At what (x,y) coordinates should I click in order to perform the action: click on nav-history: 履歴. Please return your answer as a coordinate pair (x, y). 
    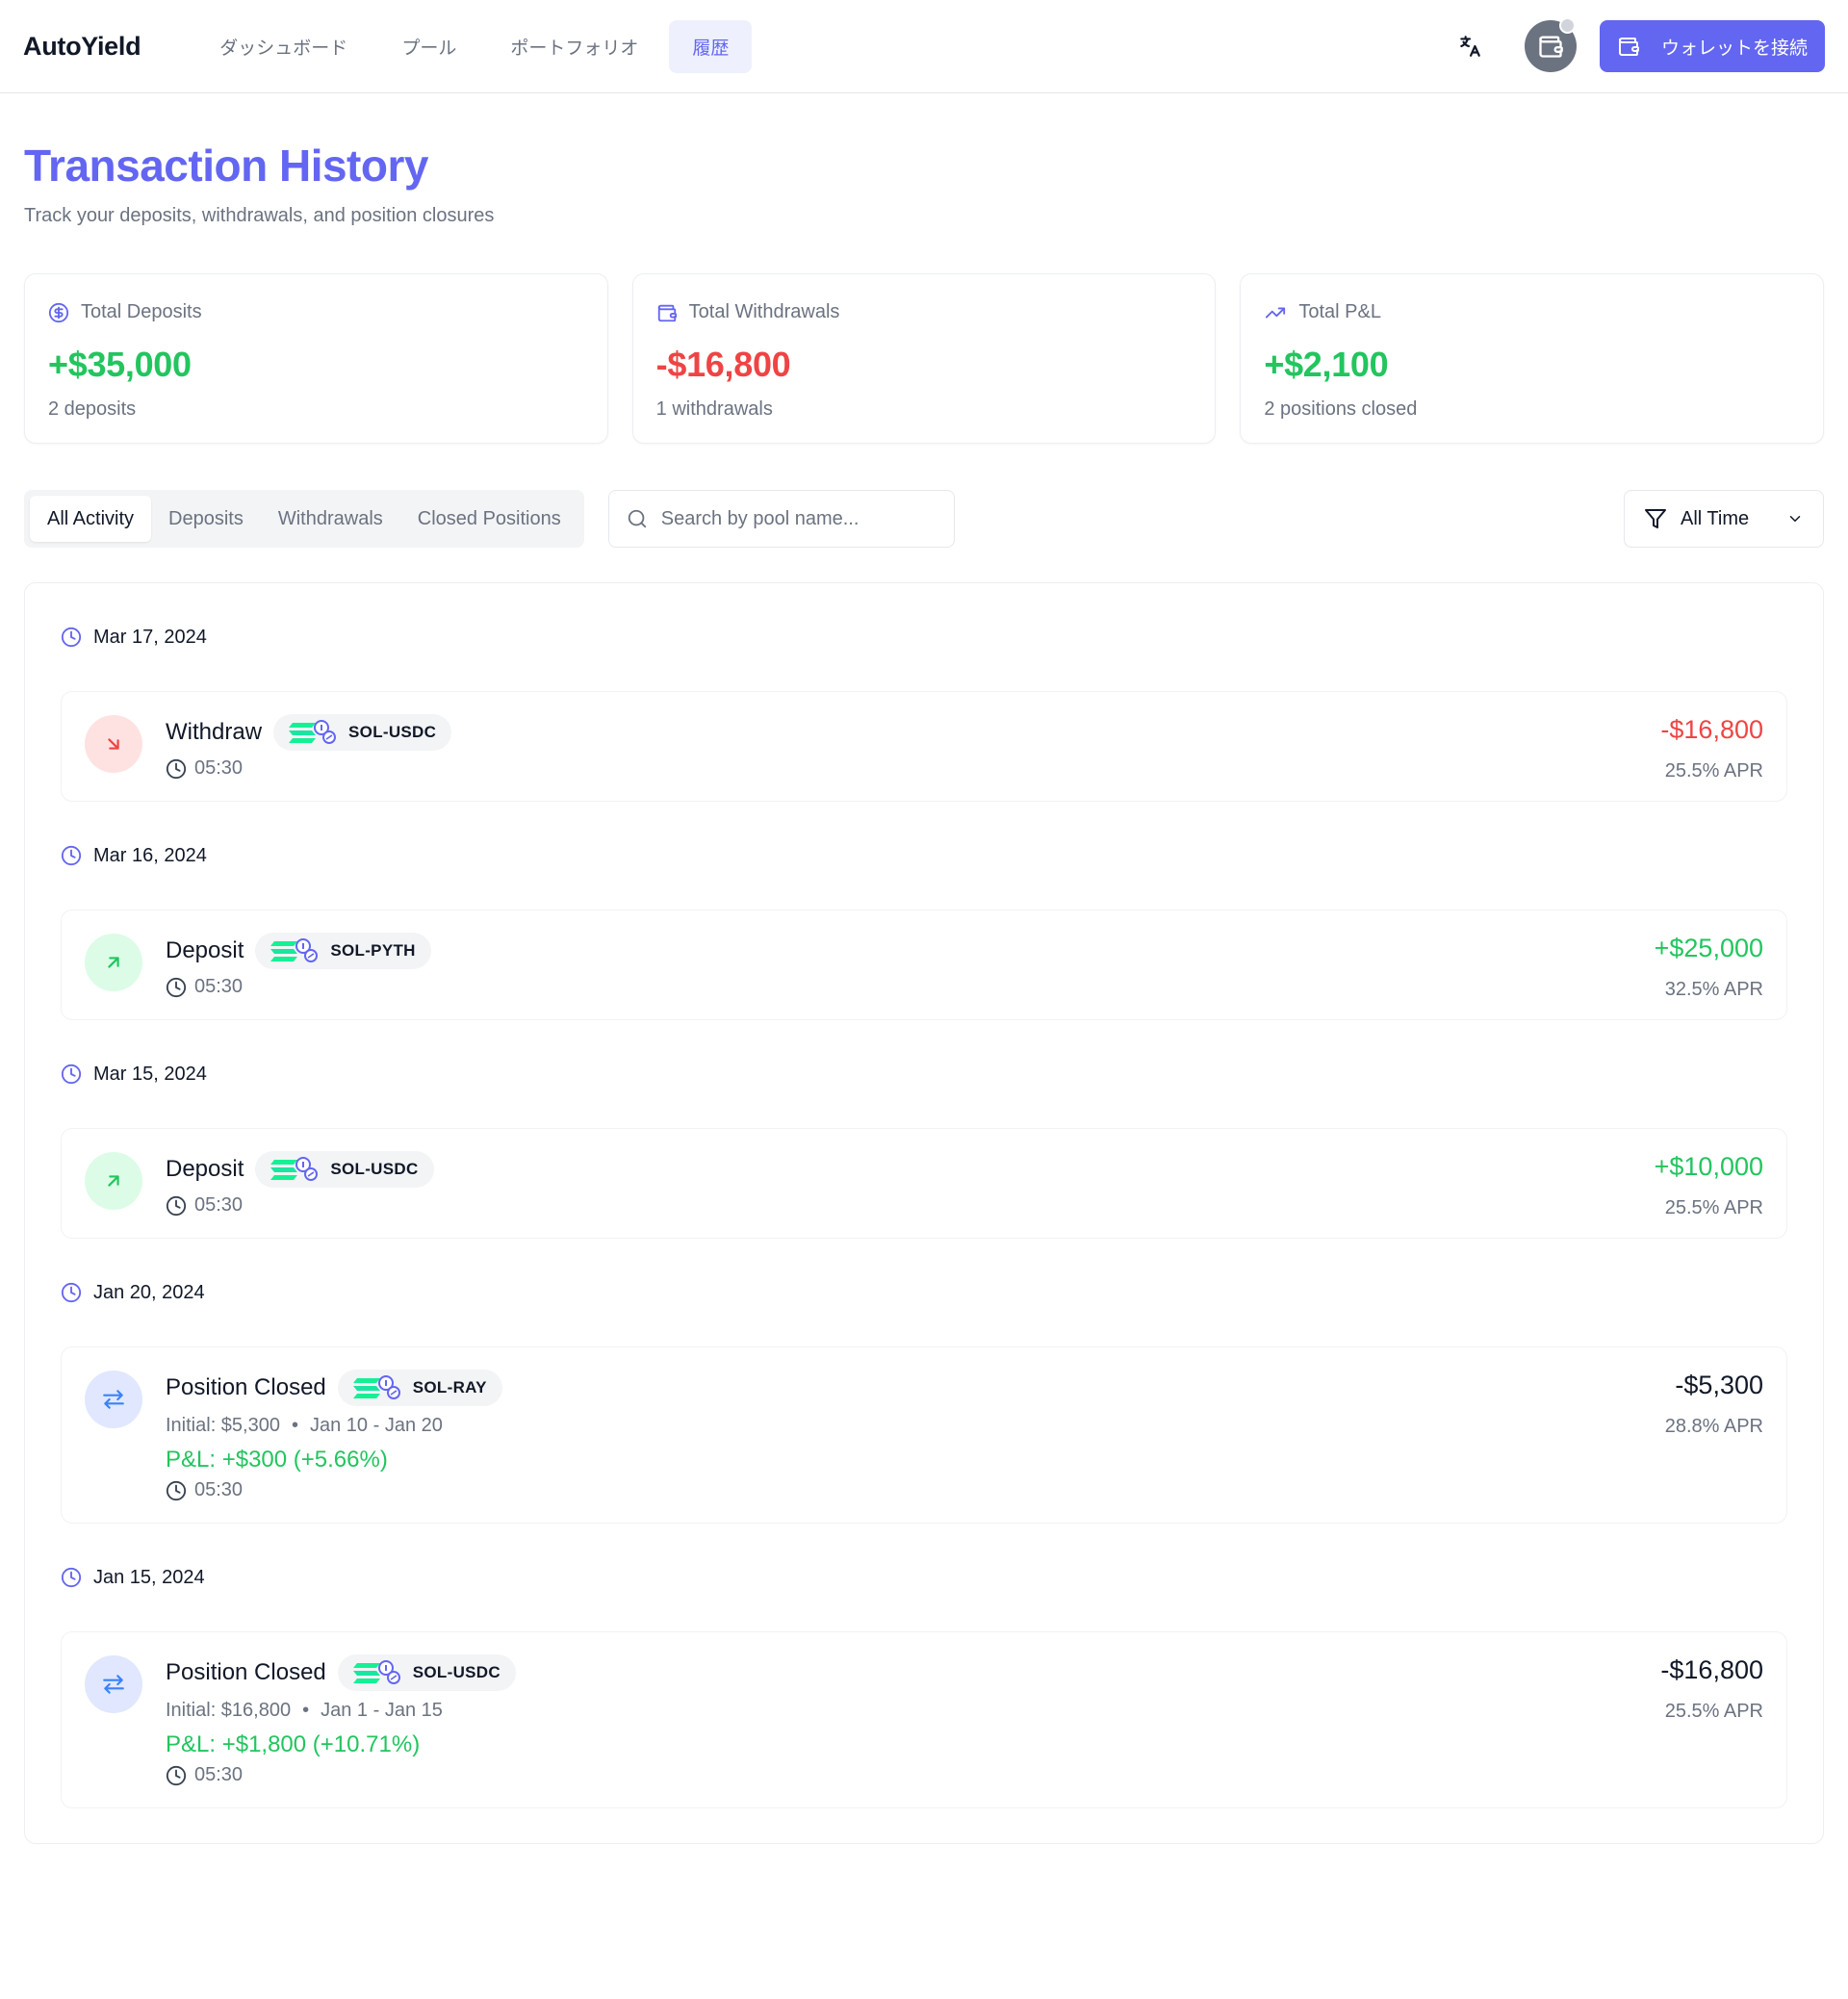
    Looking at the image, I should click on (711, 46).